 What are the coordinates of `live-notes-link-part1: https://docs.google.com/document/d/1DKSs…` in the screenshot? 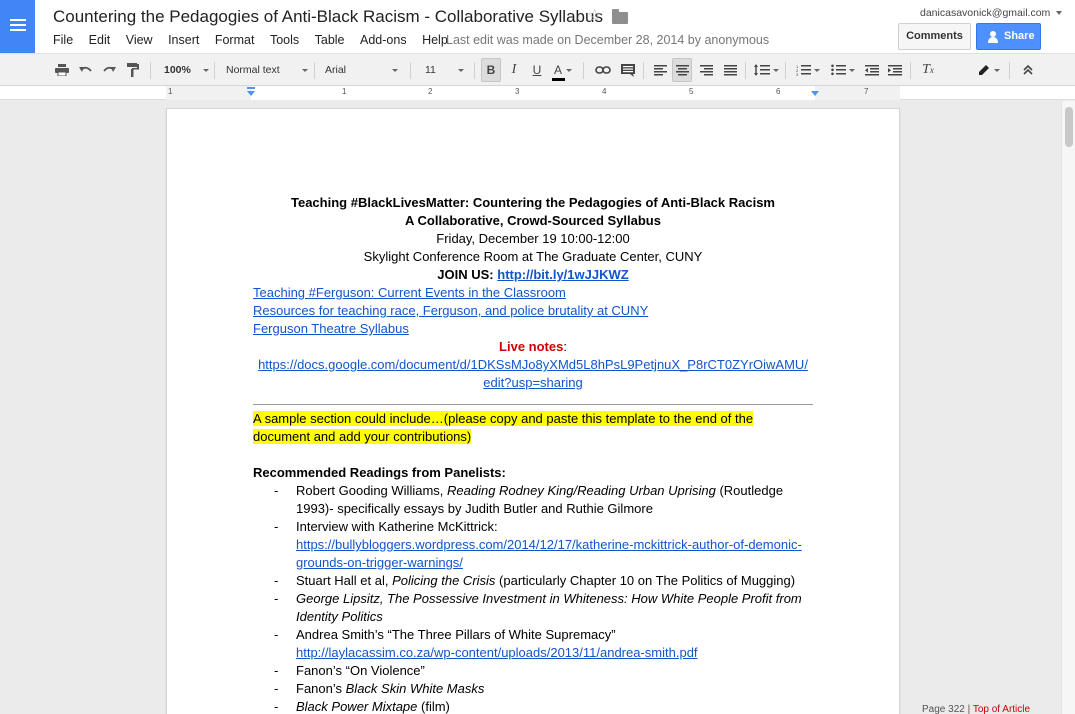 It's located at (533, 364).